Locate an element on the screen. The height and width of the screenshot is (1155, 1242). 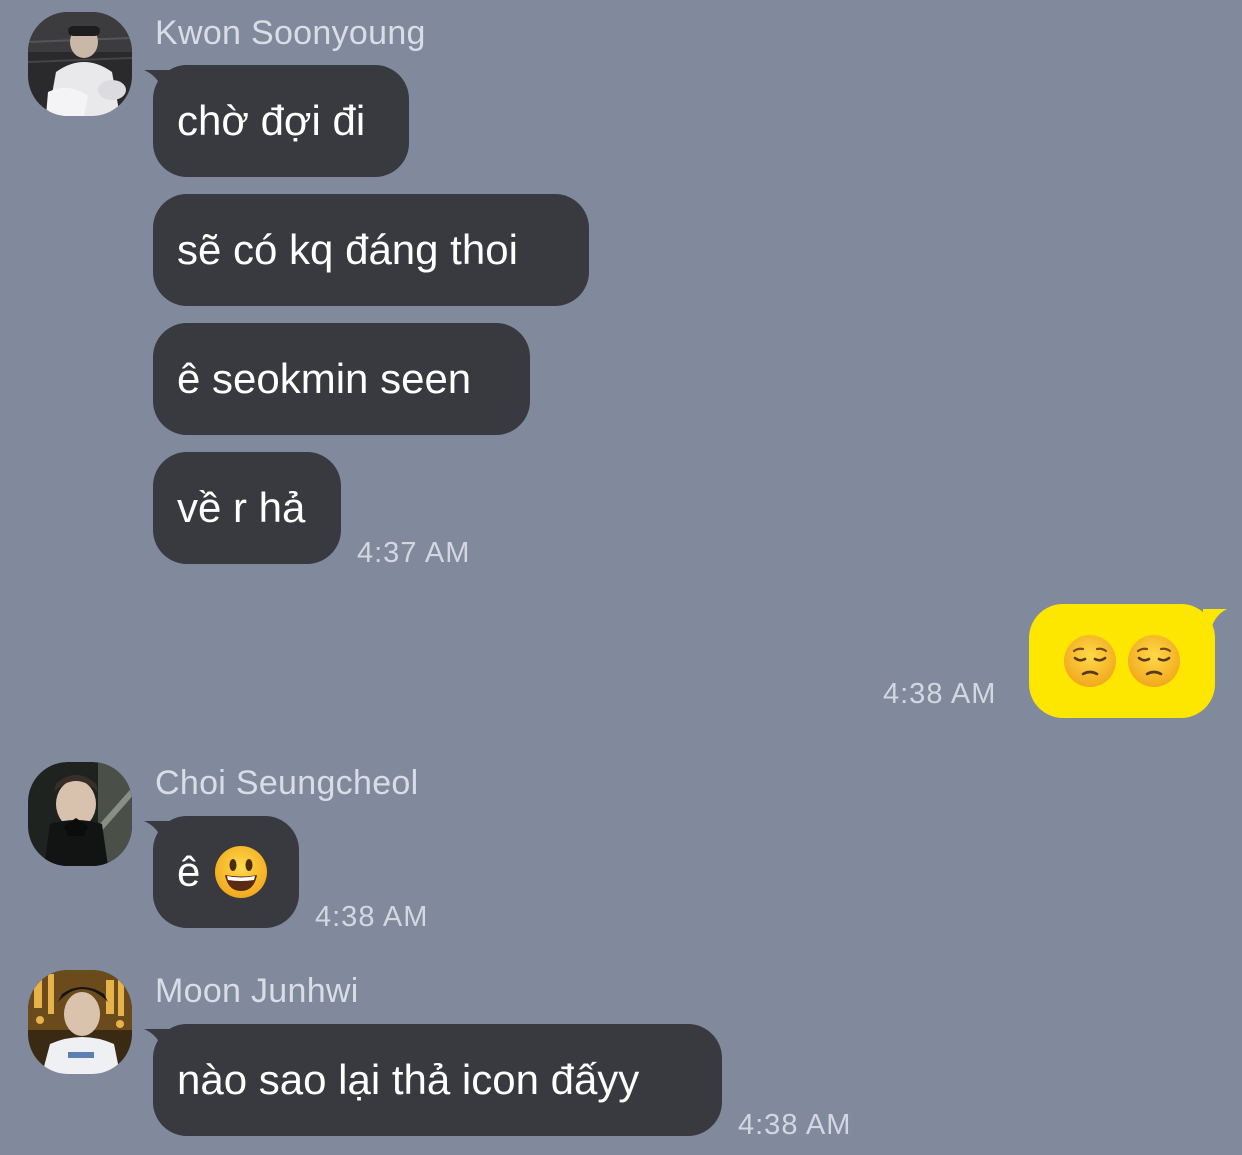
sender-name: Kwon Soonyoung is located at coordinates (290, 33).